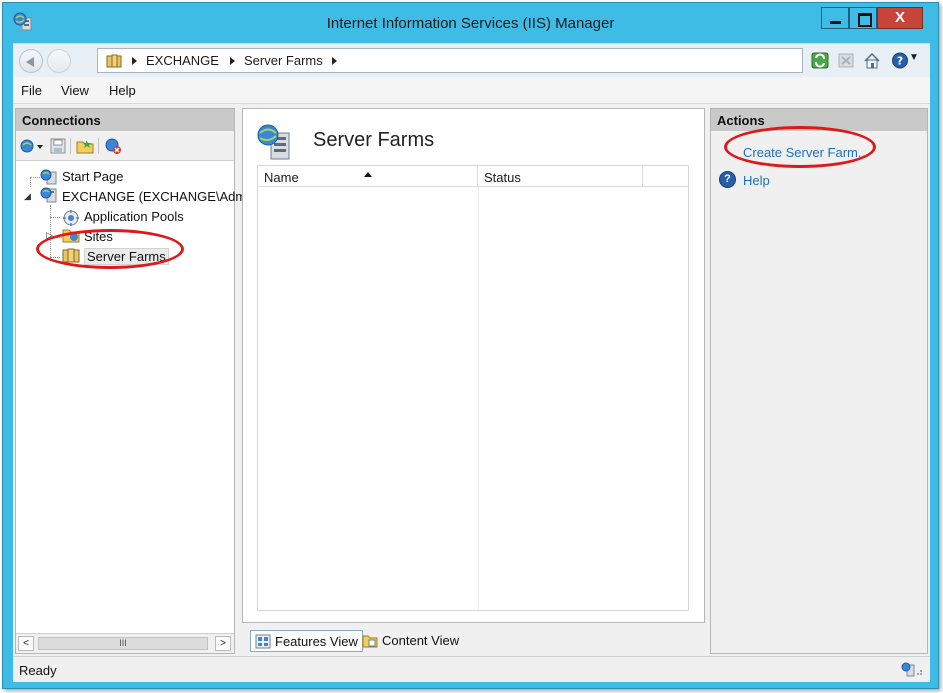 This screenshot has height=693, width=943. I want to click on menu-view: View, so click(75, 90).